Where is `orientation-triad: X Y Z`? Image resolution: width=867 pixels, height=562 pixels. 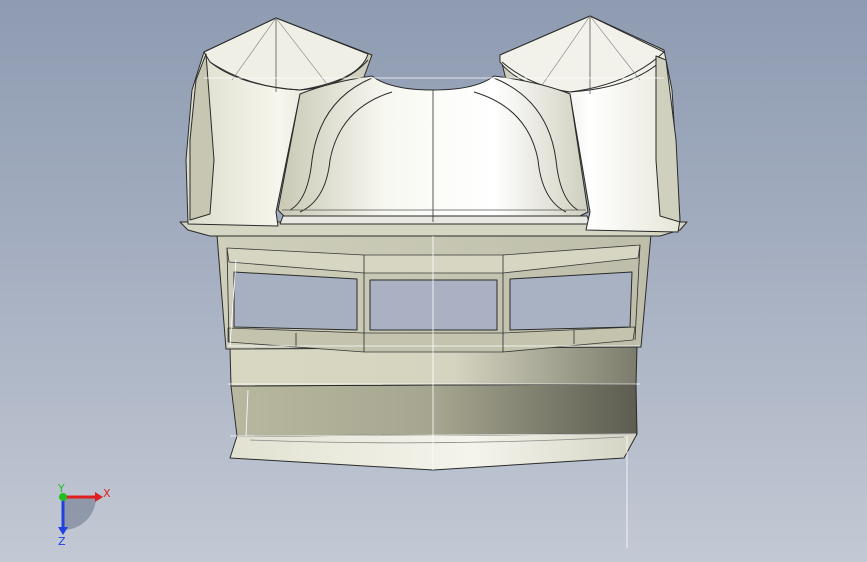 orientation-triad: X Y Z is located at coordinates (84, 515).